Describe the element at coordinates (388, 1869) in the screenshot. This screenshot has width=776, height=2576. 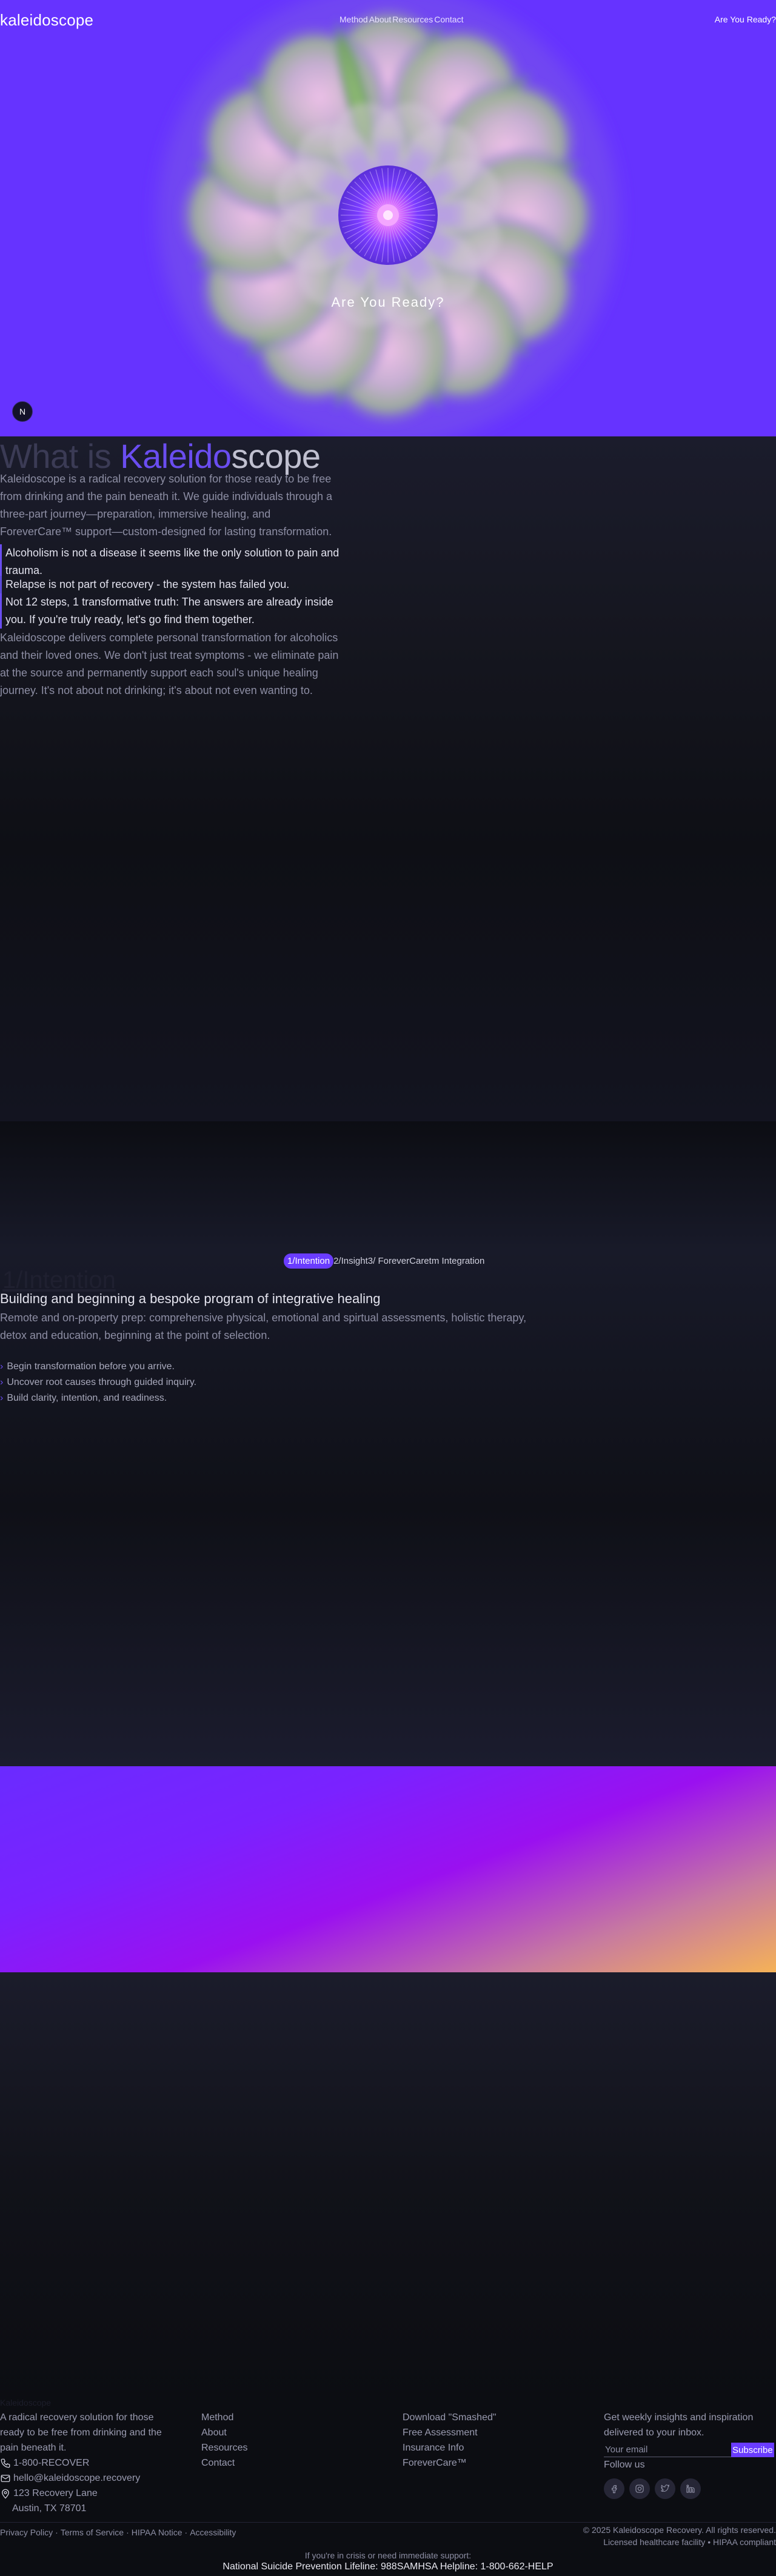
I see `gradient-band` at that location.